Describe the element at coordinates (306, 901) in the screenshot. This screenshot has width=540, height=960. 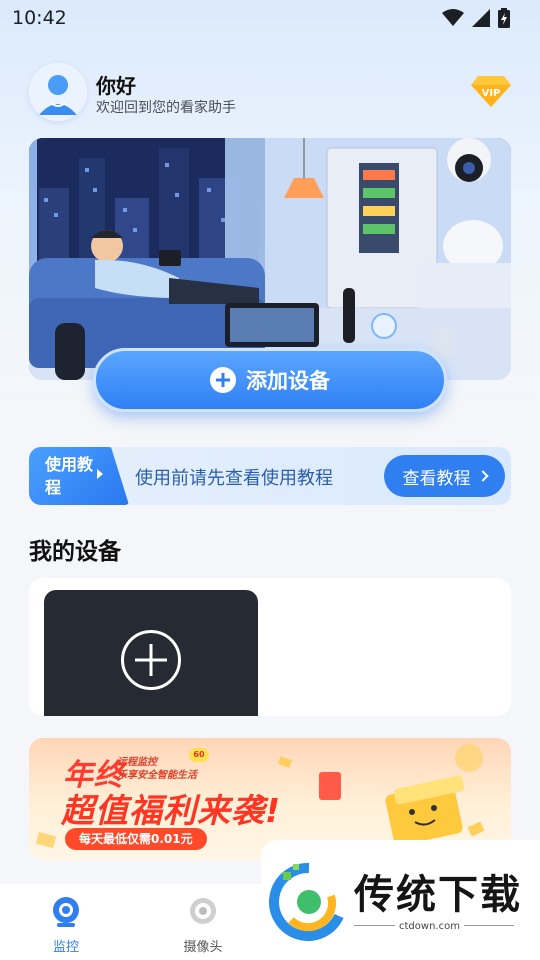
I see `watermark-logo` at that location.